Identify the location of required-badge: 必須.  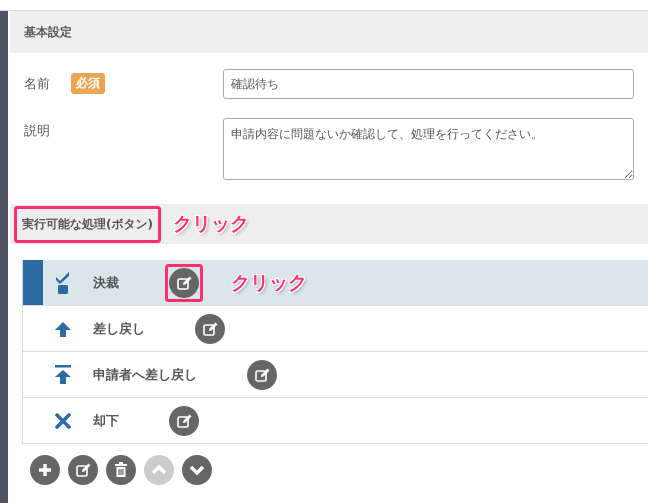
(88, 83).